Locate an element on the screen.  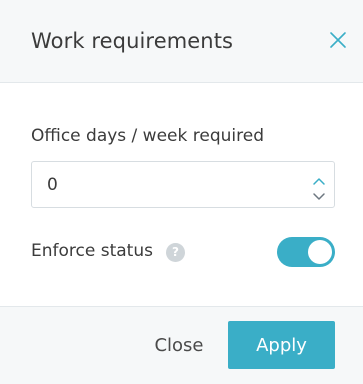
dialog-title: Work requirements is located at coordinates (132, 41).